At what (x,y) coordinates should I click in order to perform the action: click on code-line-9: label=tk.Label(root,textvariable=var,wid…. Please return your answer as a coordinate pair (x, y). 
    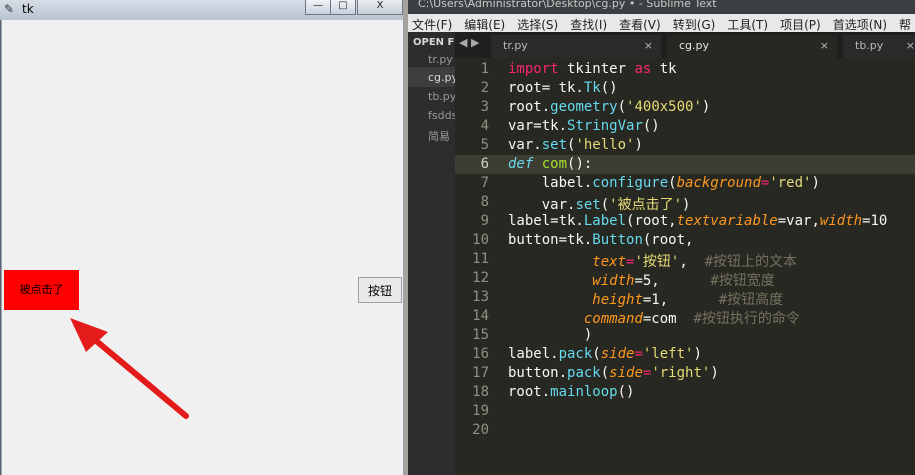
    Looking at the image, I should click on (698, 221).